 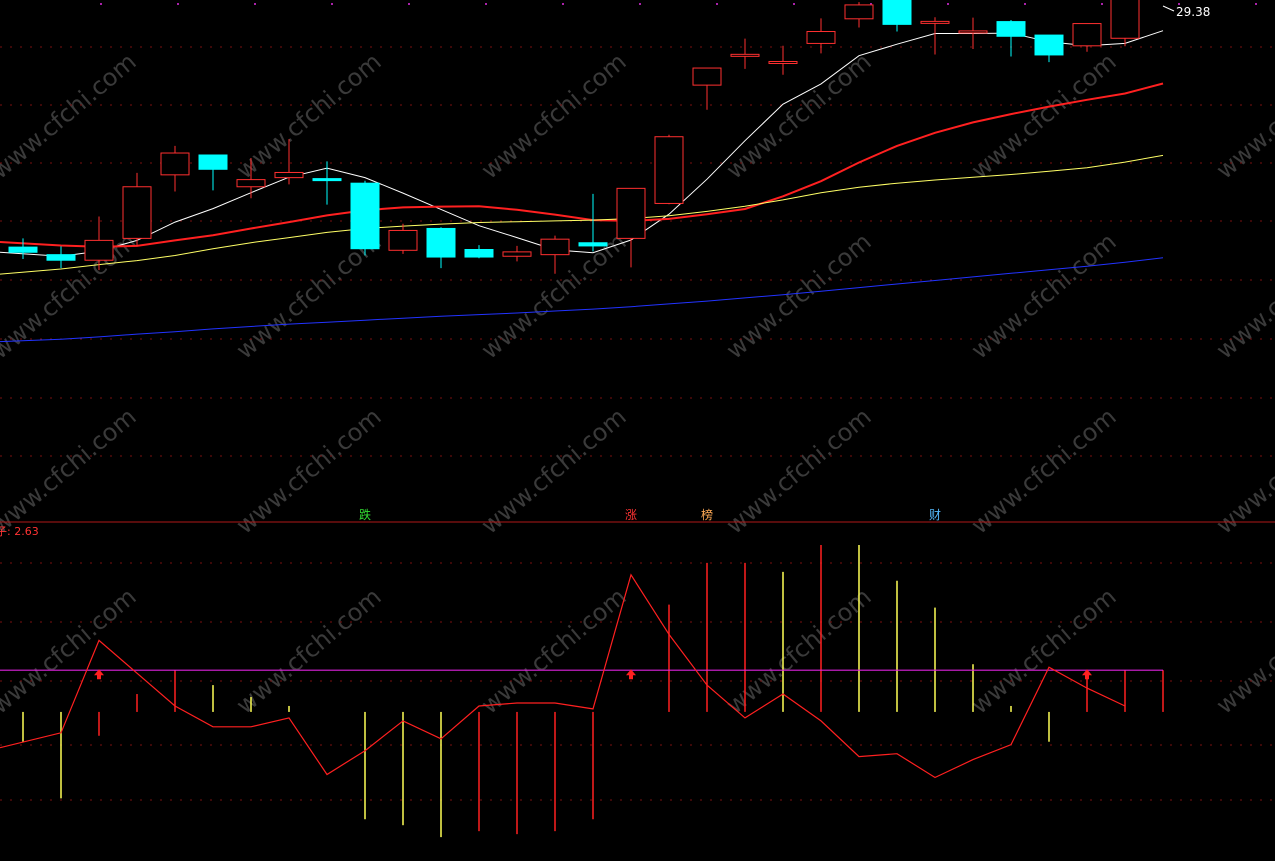 I want to click on latest-price-label: 29.38, so click(x=1193, y=12).